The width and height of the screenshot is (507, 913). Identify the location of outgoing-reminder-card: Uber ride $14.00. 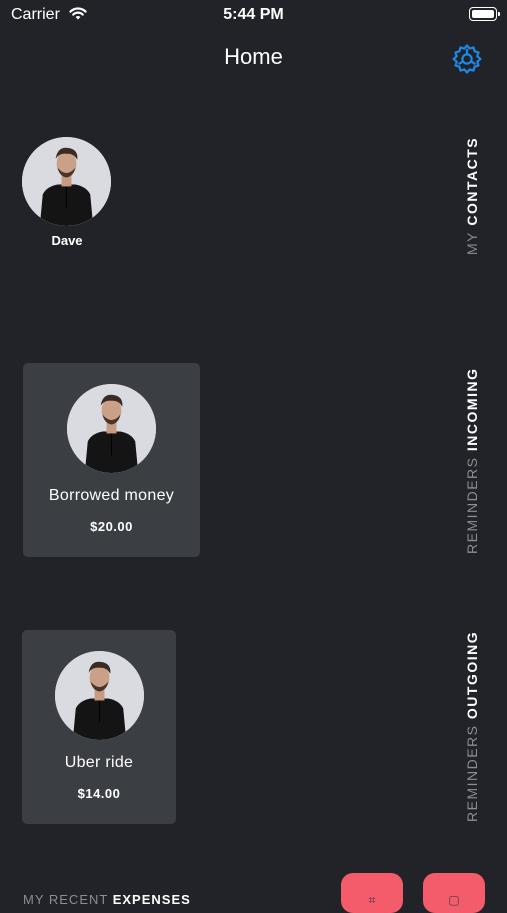
(99, 727).